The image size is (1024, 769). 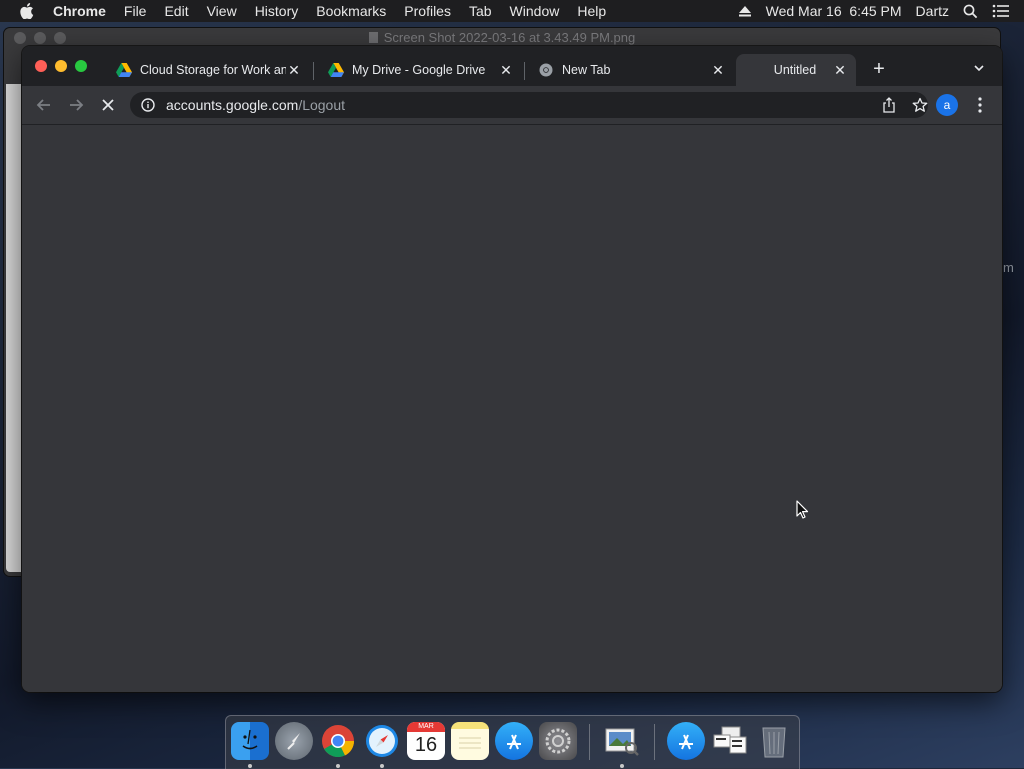 I want to click on apple-menu-icon, so click(x=28, y=11).